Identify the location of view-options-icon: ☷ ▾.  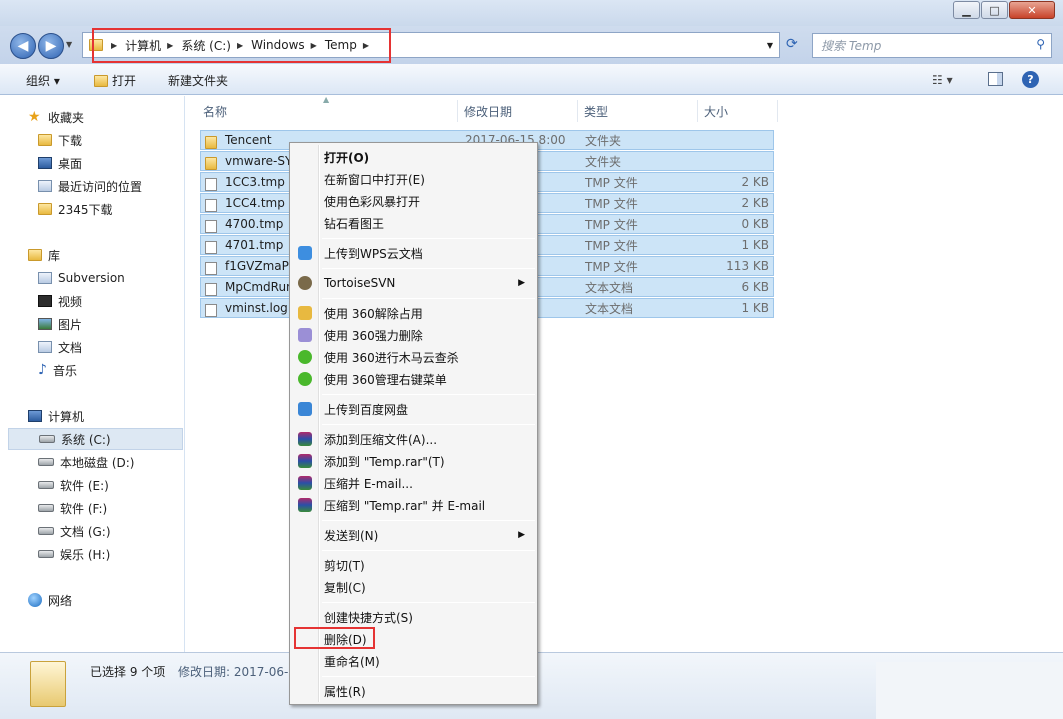
(942, 80).